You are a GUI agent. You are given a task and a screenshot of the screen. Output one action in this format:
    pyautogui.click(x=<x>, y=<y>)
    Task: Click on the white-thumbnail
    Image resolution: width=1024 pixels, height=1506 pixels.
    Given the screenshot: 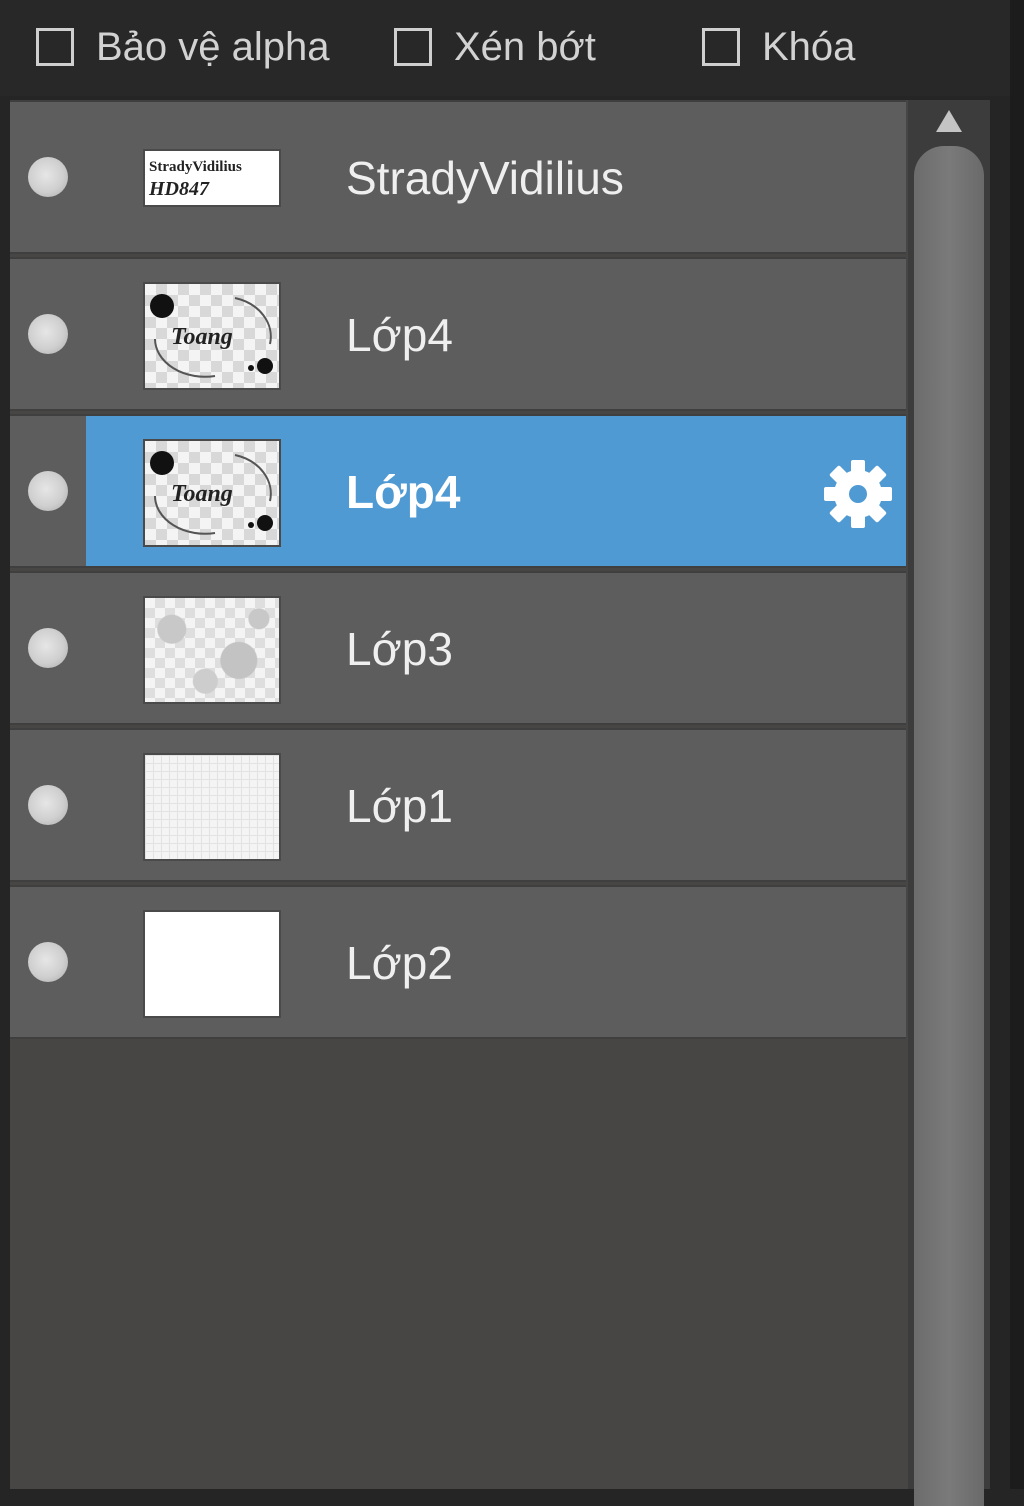 What is the action you would take?
    pyautogui.click(x=212, y=964)
    